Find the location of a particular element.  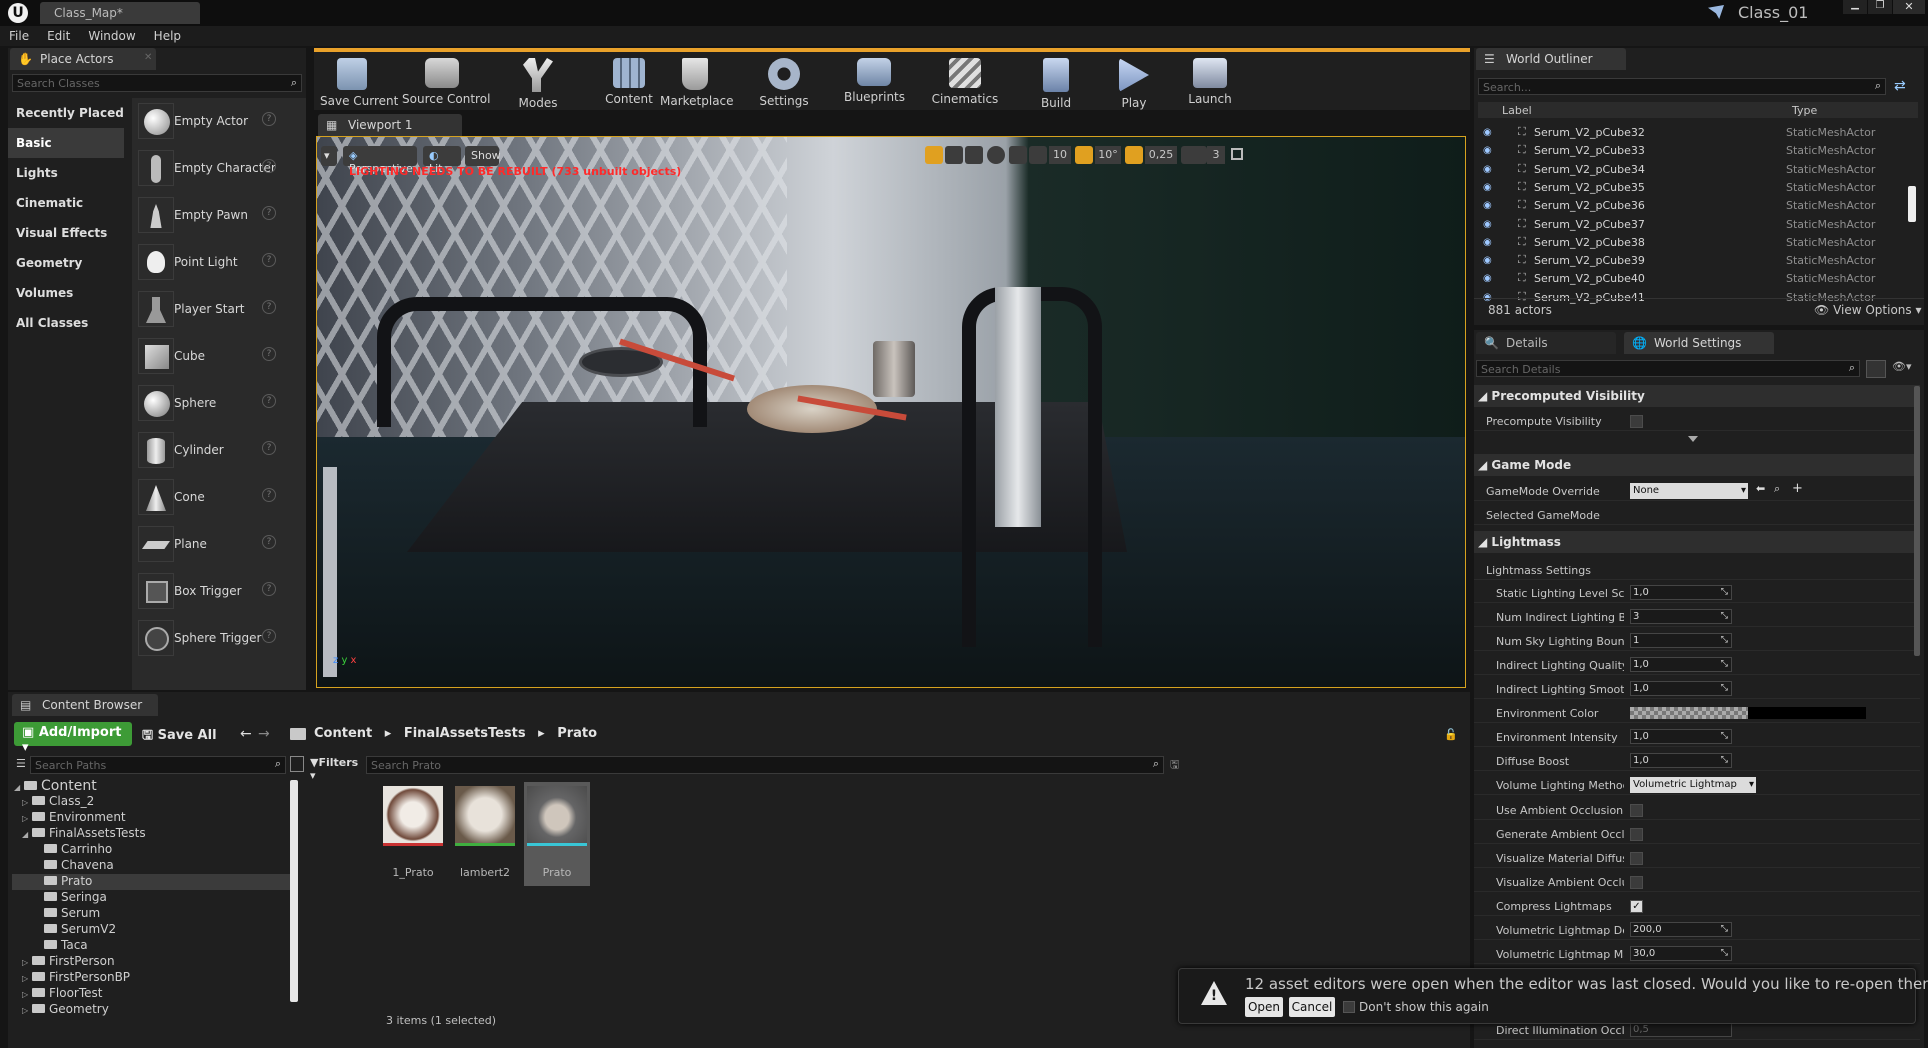

section-lightmass: ◢ Lightmass is located at coordinates (1697, 542).